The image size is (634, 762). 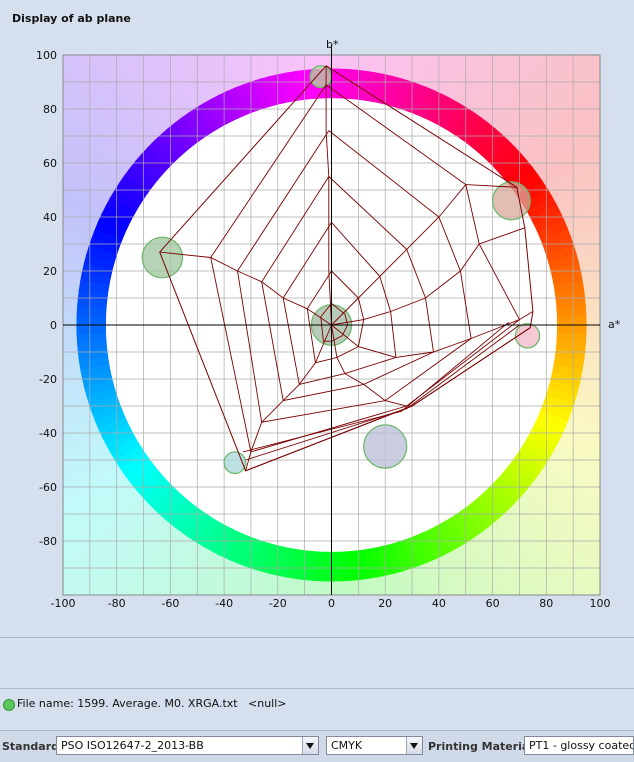 I want to click on file-extra-label: <null>, so click(x=267, y=703).